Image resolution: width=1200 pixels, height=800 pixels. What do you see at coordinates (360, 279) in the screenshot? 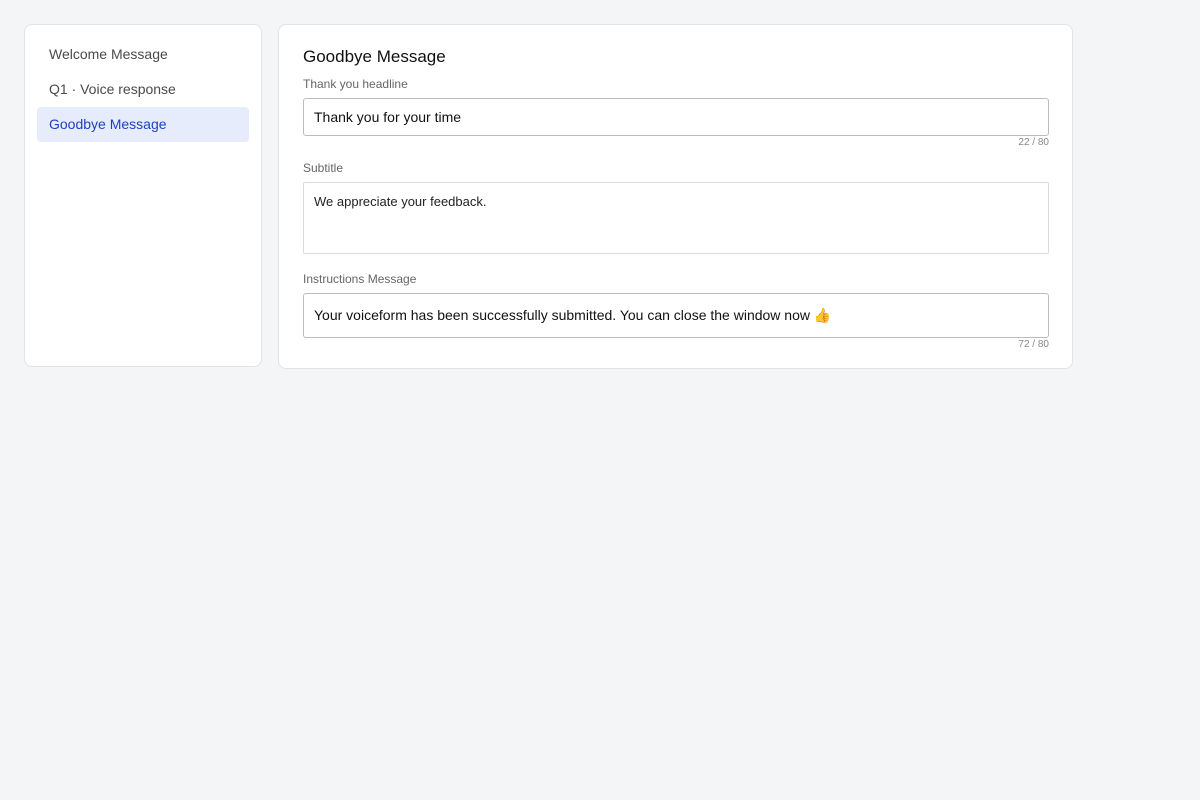
I see `instructions-label: Instructions Message` at bounding box center [360, 279].